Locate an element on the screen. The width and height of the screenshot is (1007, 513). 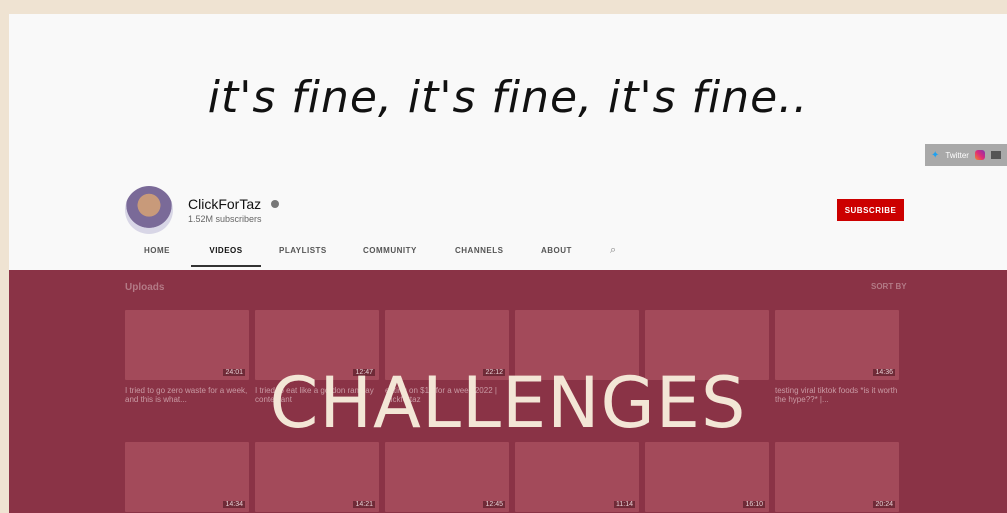
subscribe-button: SUBSCRIBE is located at coordinates (870, 210).